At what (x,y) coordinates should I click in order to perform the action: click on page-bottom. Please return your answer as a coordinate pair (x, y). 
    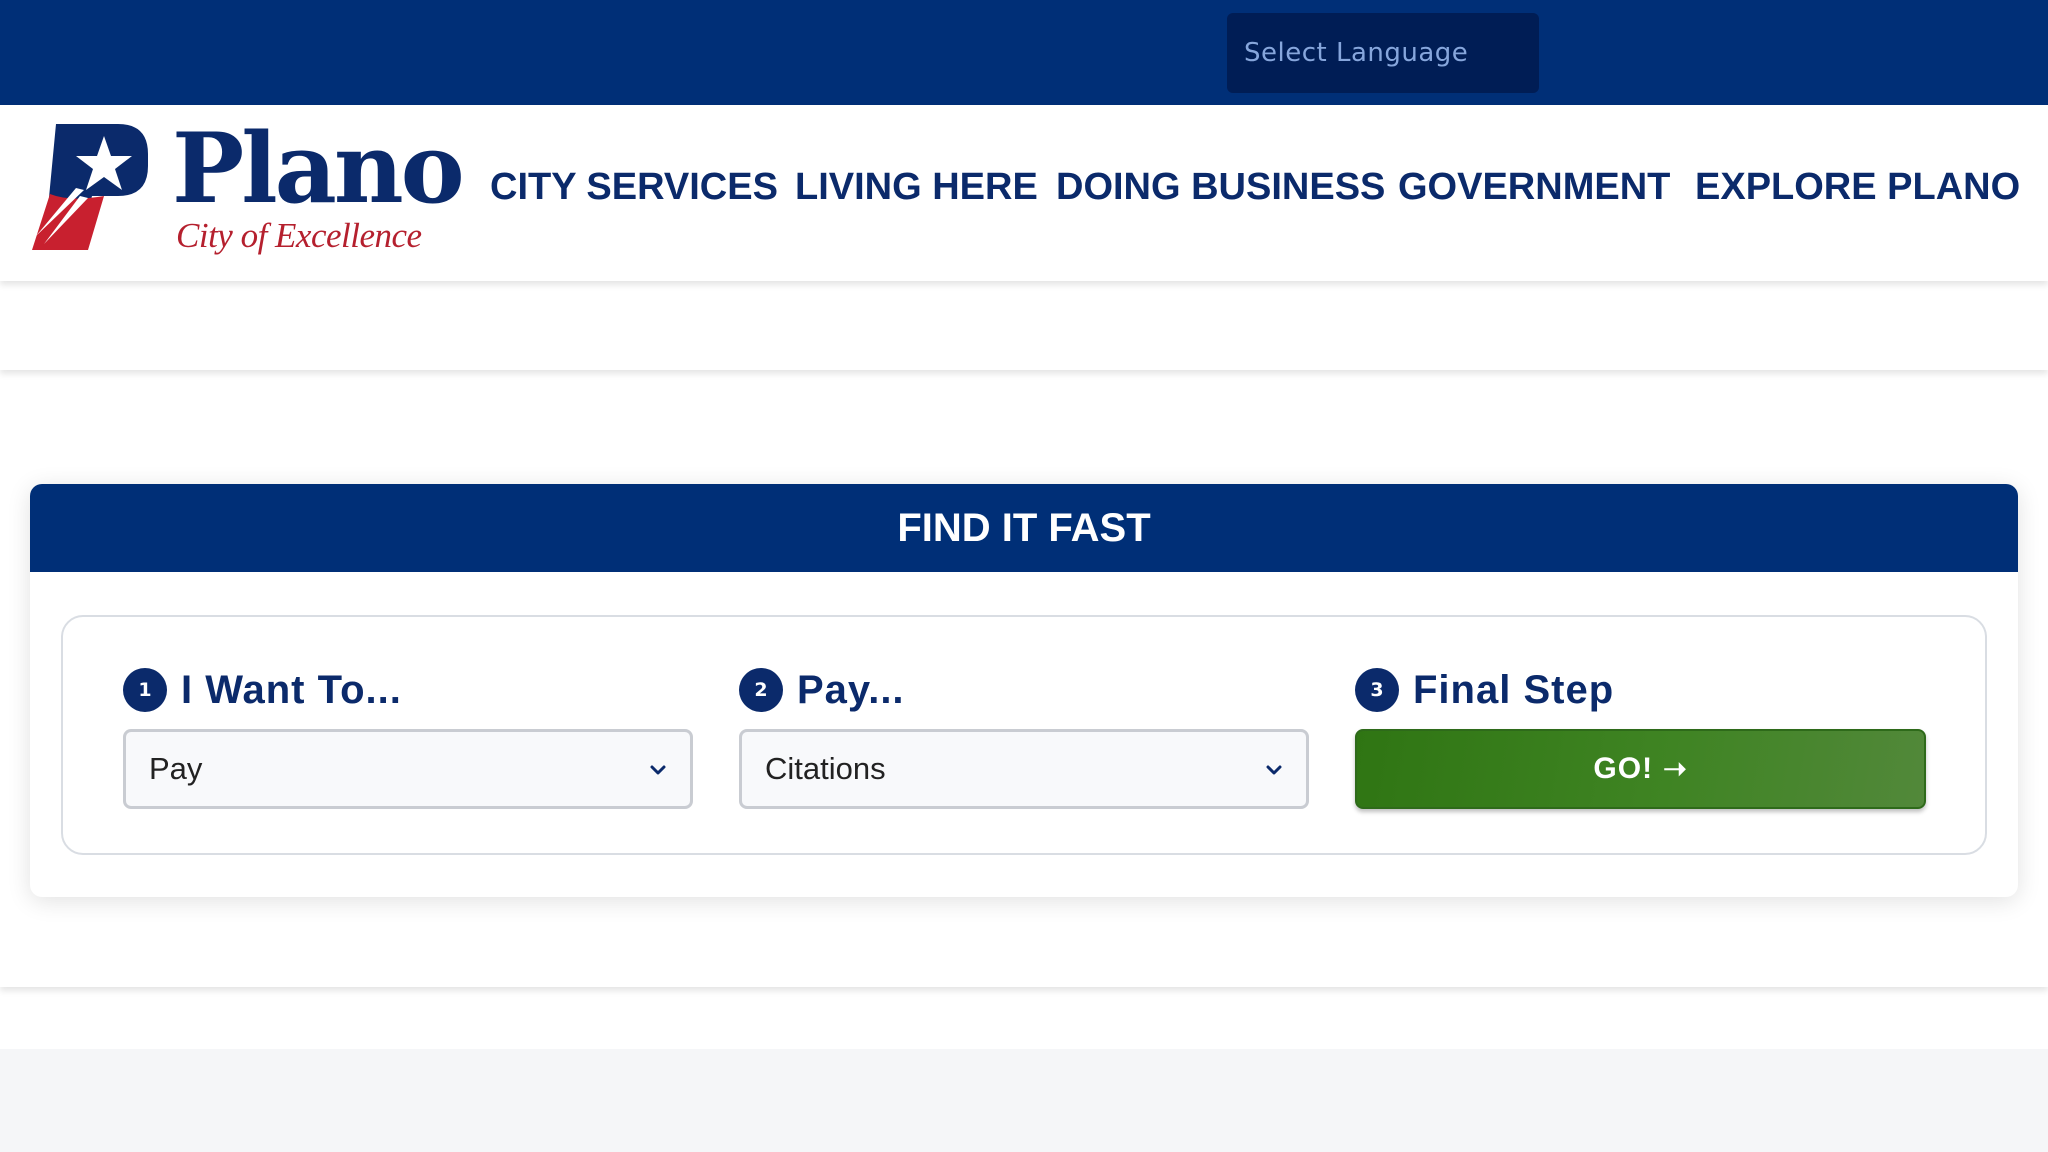
    Looking at the image, I should click on (1024, 1100).